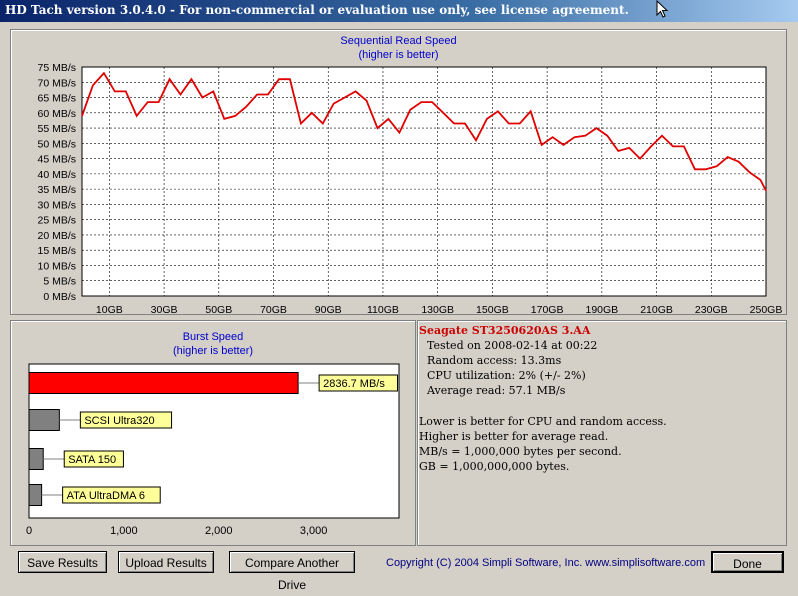 This screenshot has width=798, height=596. Describe the element at coordinates (383, 309) in the screenshot. I see `read-x-tick-label: 110GB` at that location.